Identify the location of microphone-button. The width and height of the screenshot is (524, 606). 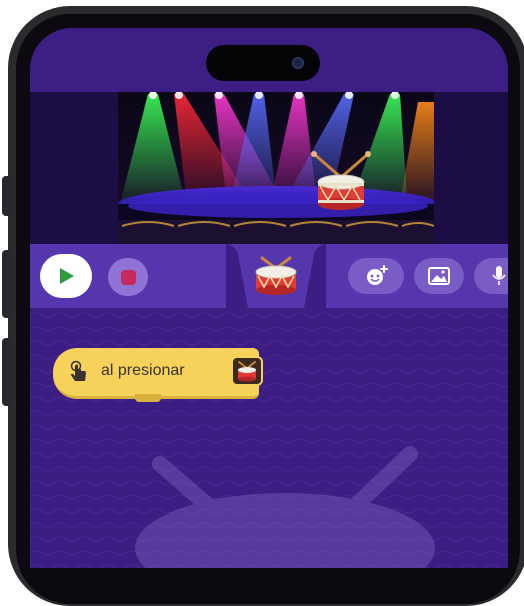
(491, 276).